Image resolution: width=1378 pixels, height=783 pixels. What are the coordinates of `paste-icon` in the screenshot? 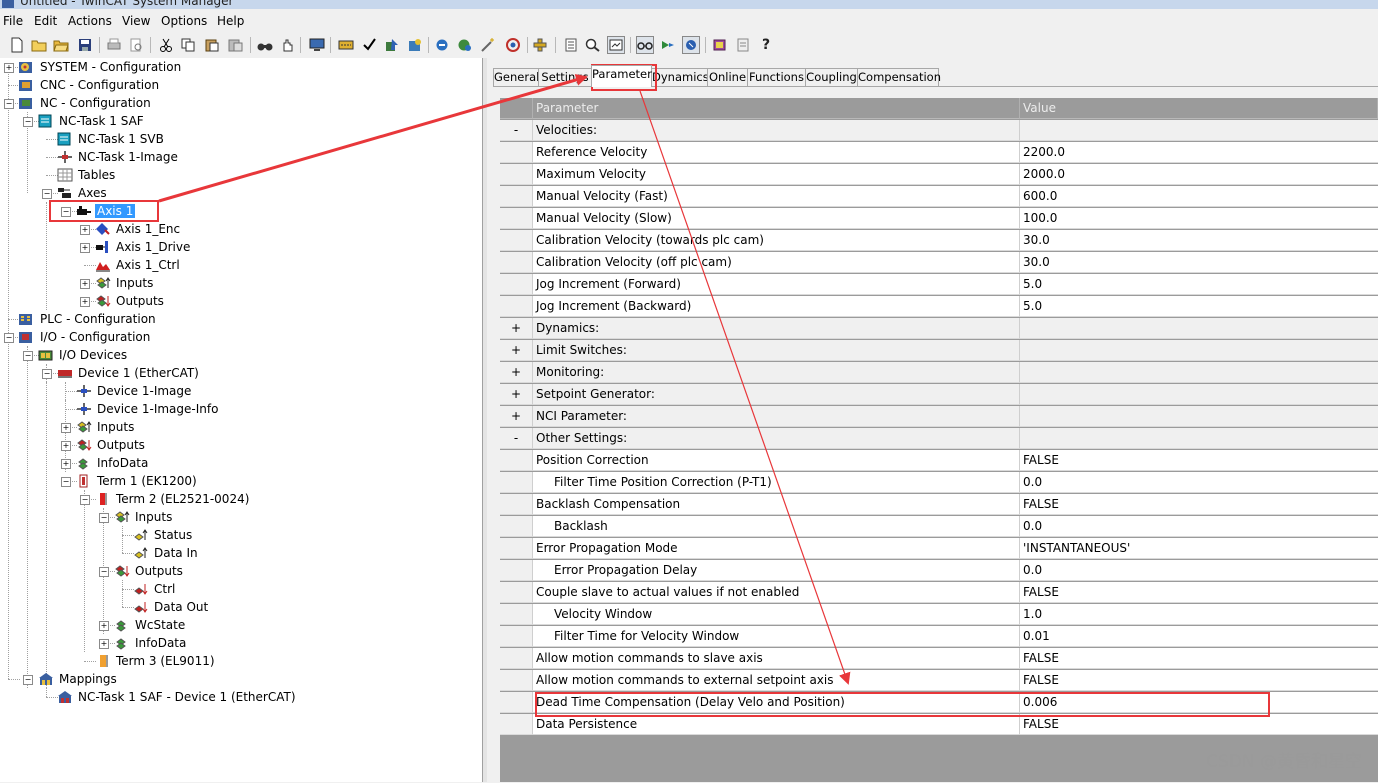 It's located at (212, 45).